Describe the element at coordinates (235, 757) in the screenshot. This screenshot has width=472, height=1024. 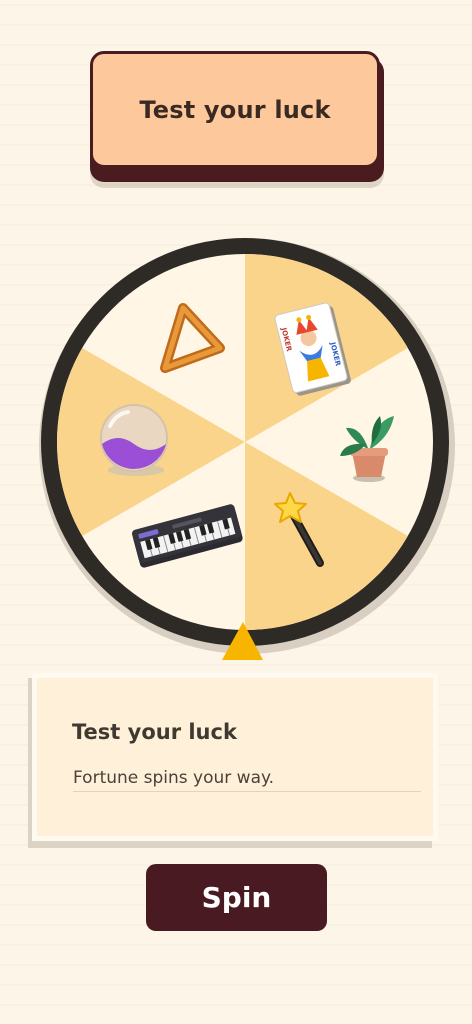
I see `info-card: Test your luck Fortune spins your way.` at that location.